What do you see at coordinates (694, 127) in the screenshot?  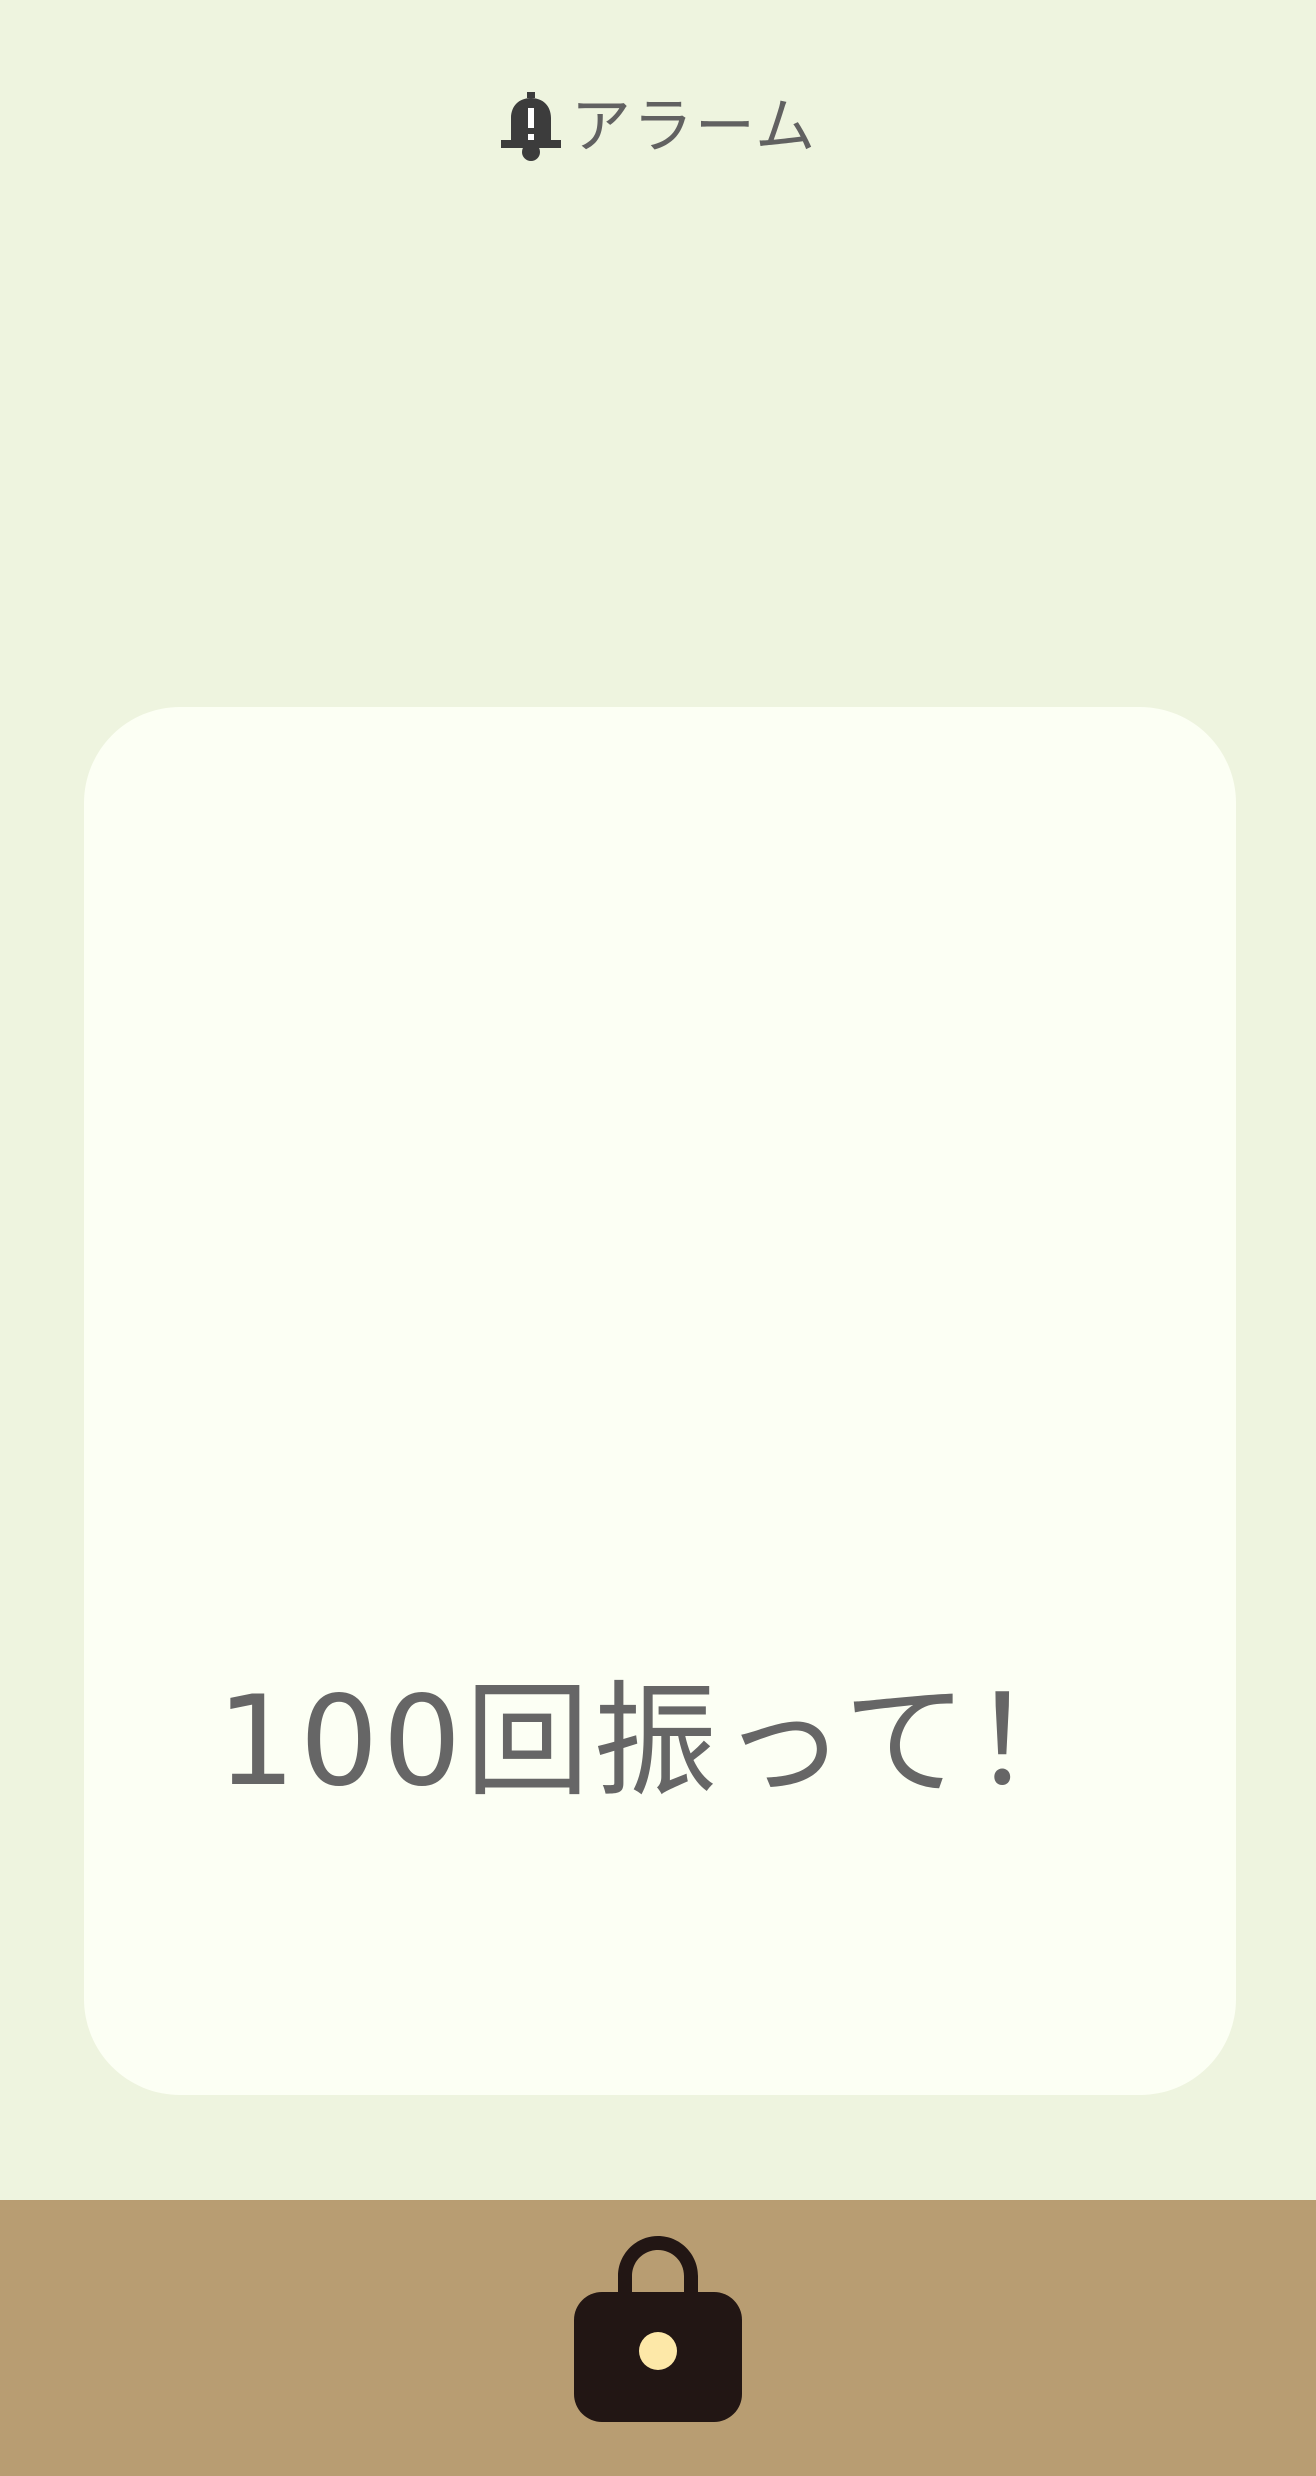 I see `page-title: アラーム` at bounding box center [694, 127].